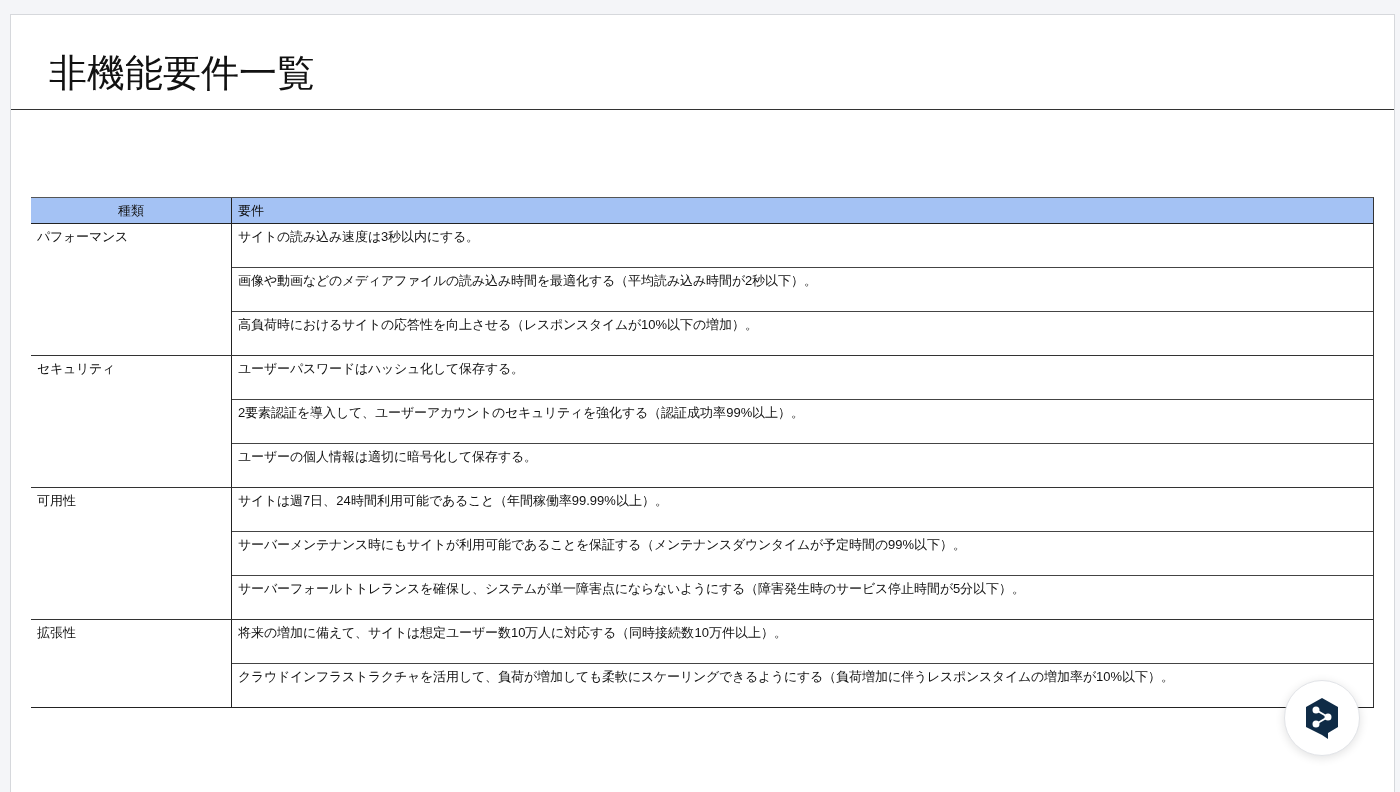 The height and width of the screenshot is (792, 1400). What do you see at coordinates (453, 500) in the screenshot?
I see `table-cell: サイトは週7日、24時間利用可能であること（年間稼働率99.99%以上）。` at bounding box center [453, 500].